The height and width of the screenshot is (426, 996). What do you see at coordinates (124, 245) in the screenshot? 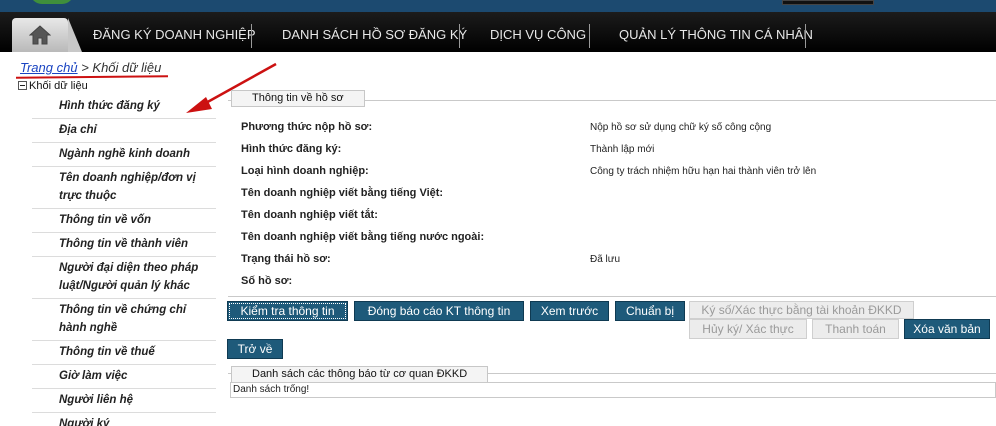
I see `sidebar-item-members: Thông tin về thành viên` at bounding box center [124, 245].